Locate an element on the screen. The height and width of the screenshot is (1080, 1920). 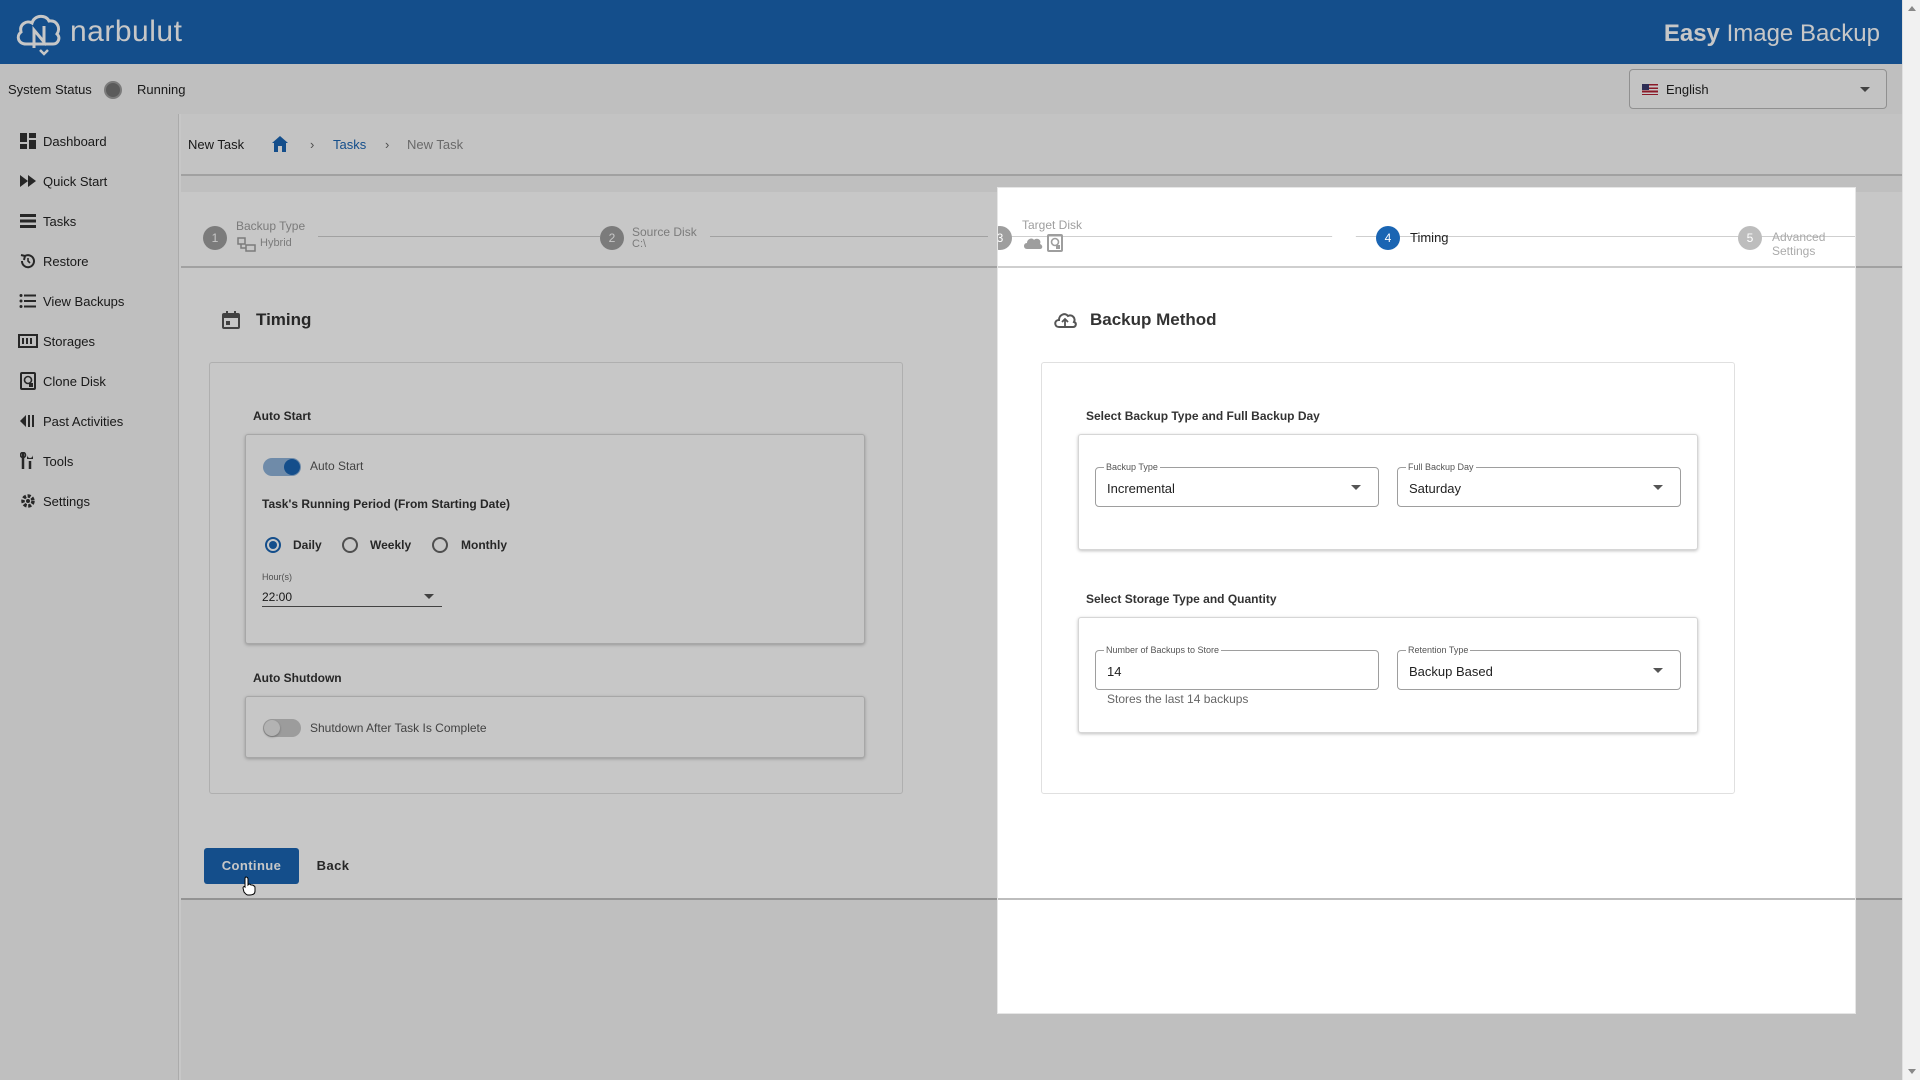
sidebar-item-label: View Backups is located at coordinates (84, 301).